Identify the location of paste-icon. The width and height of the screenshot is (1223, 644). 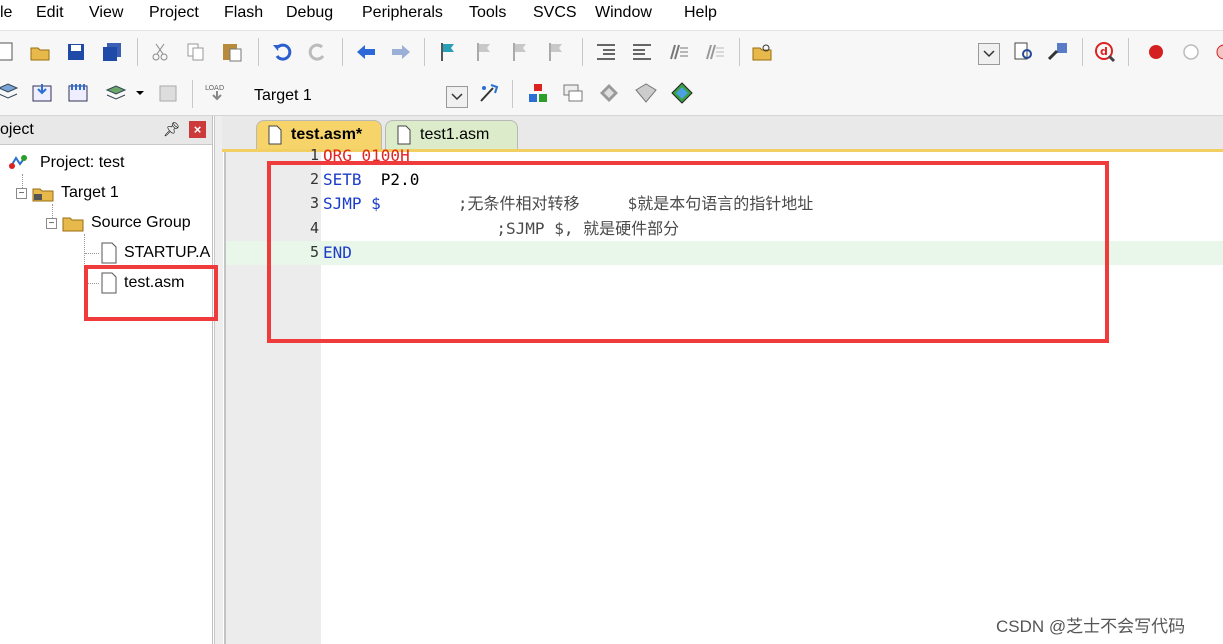
(232, 52).